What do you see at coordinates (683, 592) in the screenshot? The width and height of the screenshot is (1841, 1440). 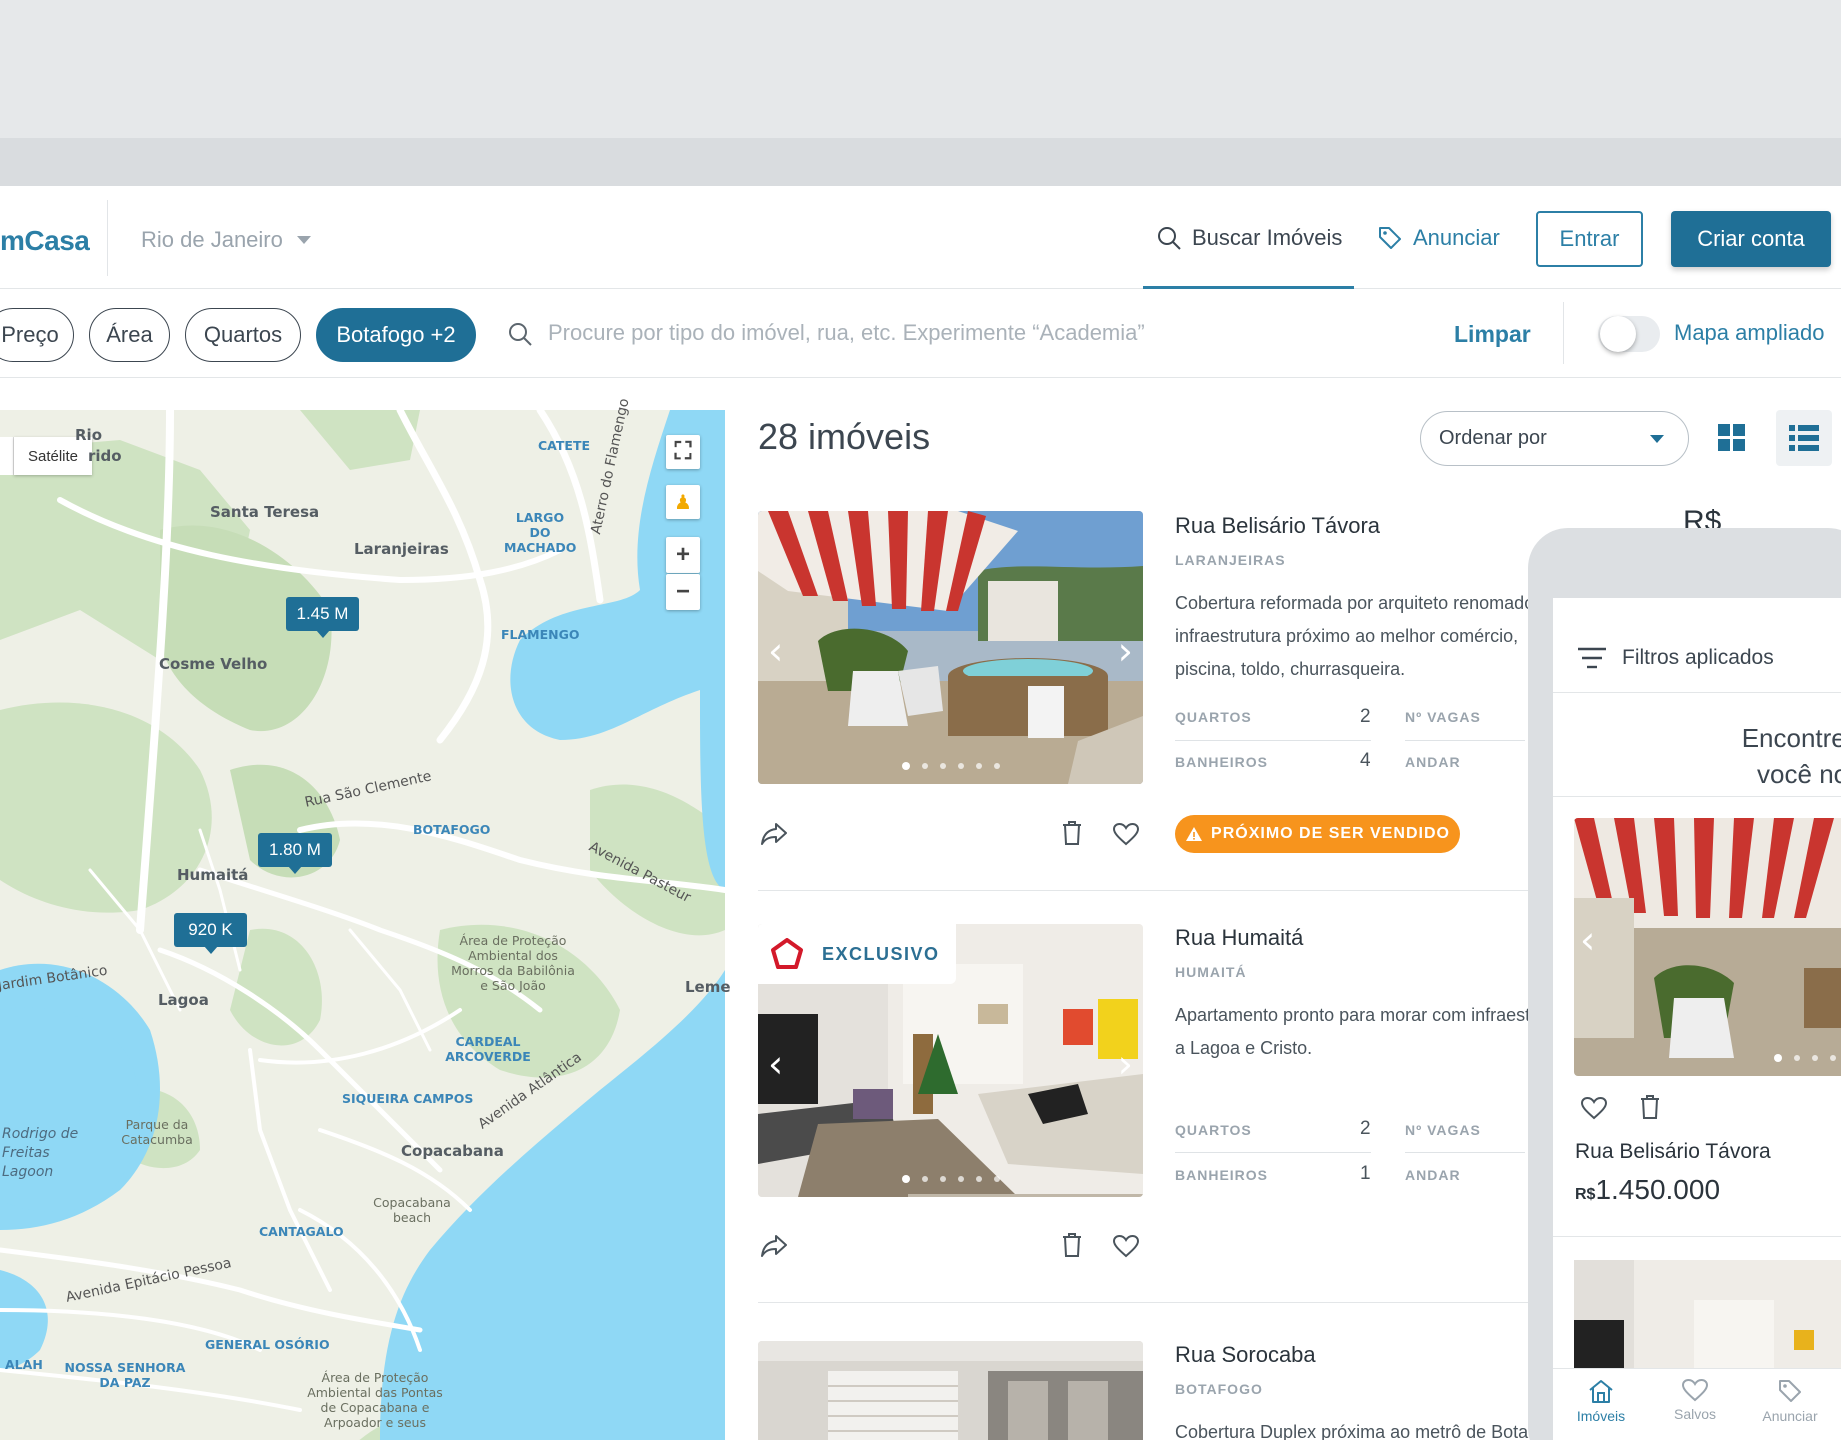 I see `zoom-out-button: −` at bounding box center [683, 592].